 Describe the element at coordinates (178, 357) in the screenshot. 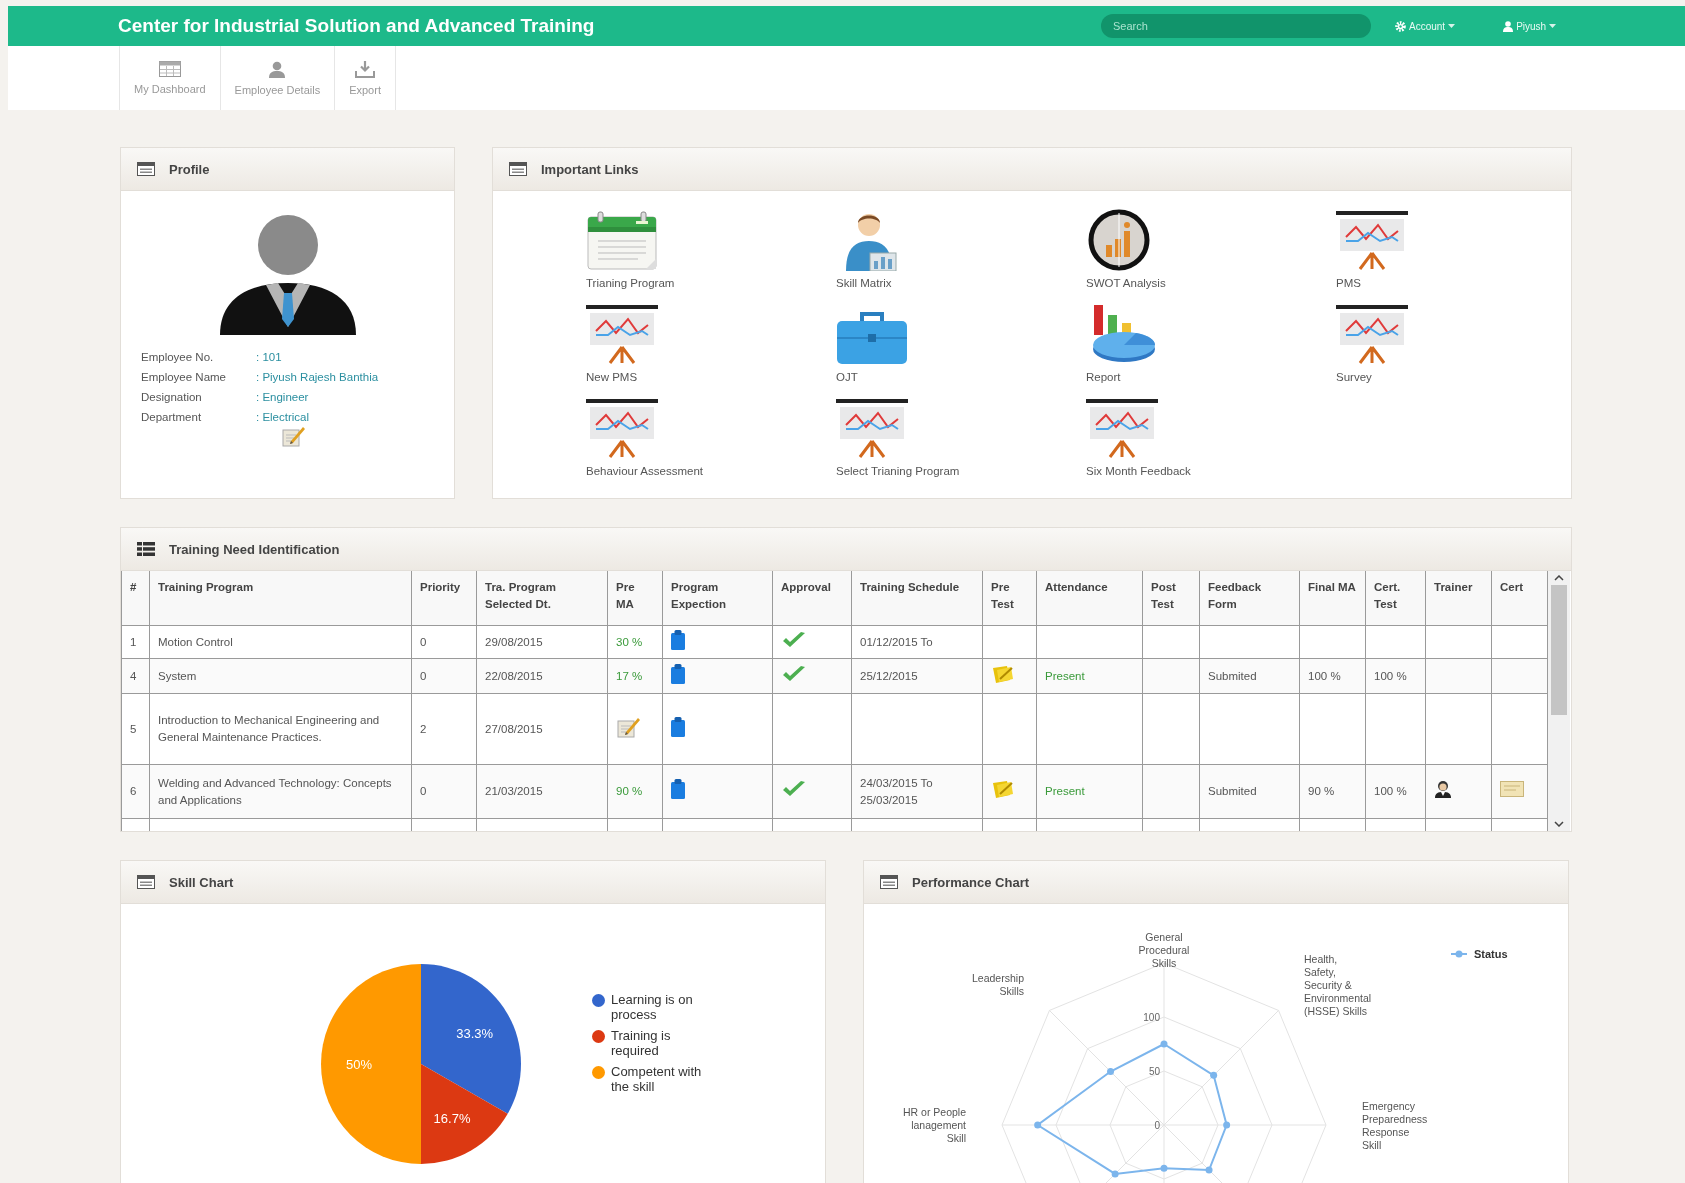

I see `field-label: Employee No.` at that location.